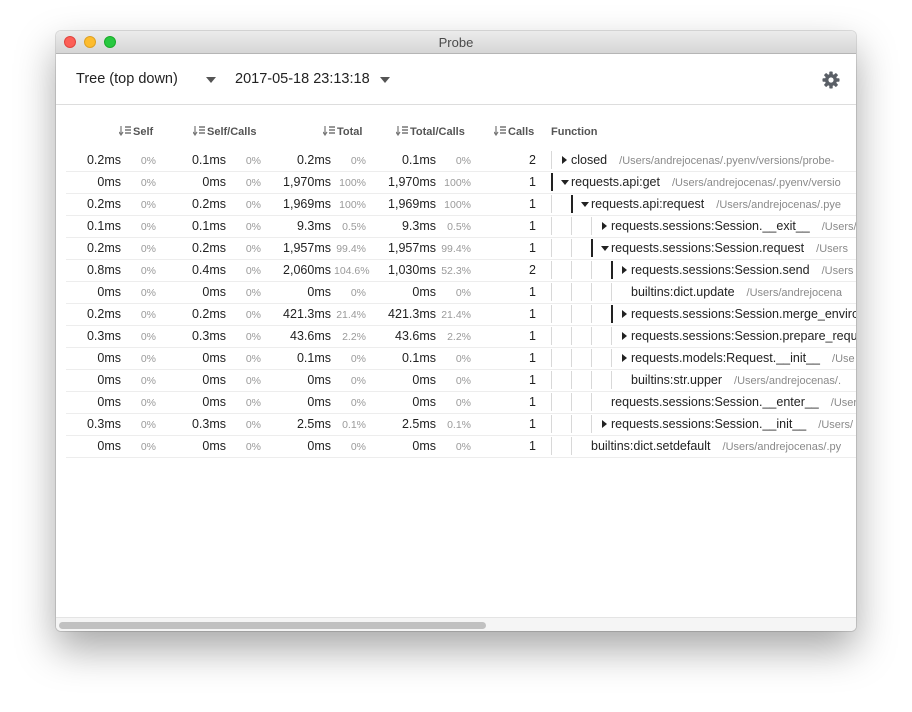  Describe the element at coordinates (208, 270) in the screenshot. I see `cell-self-calls: 0.4ms` at that location.